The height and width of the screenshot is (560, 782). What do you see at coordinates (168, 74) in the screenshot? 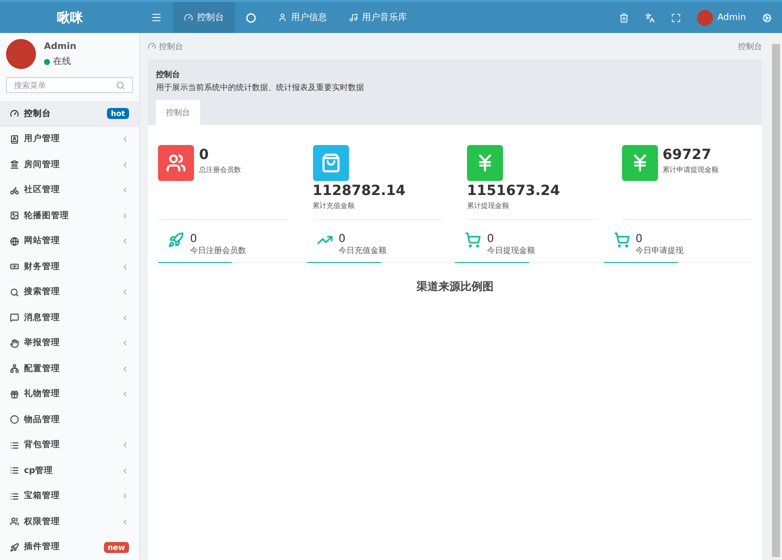
I see `panel-title: 控制台` at bounding box center [168, 74].